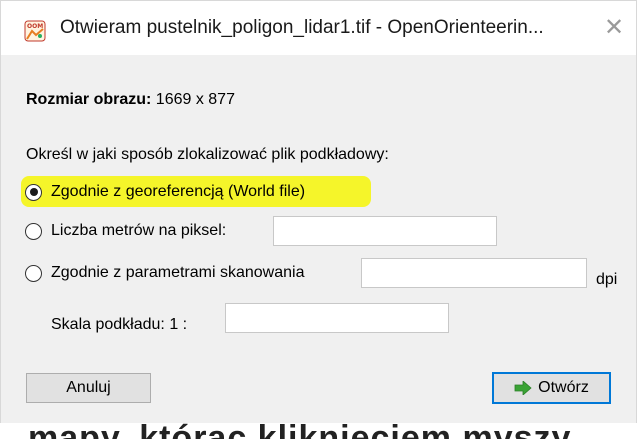 This screenshot has width=637, height=439. What do you see at coordinates (108, 324) in the screenshot?
I see `scale-label: Skala podkładu:` at bounding box center [108, 324].